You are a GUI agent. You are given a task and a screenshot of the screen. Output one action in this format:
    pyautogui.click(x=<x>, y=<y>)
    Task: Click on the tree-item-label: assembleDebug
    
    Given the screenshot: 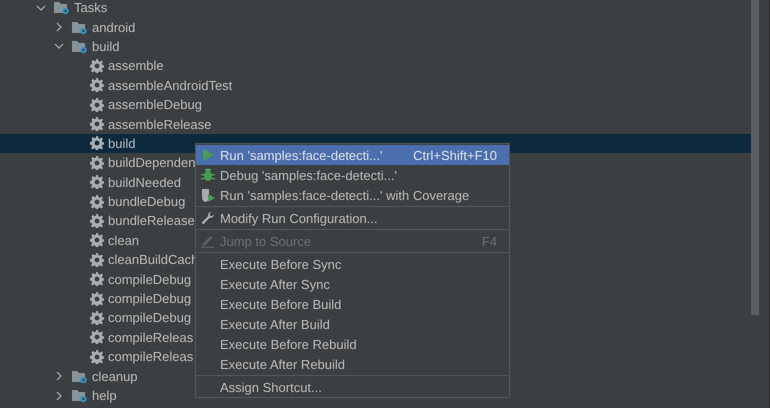 What is the action you would take?
    pyautogui.click(x=155, y=104)
    